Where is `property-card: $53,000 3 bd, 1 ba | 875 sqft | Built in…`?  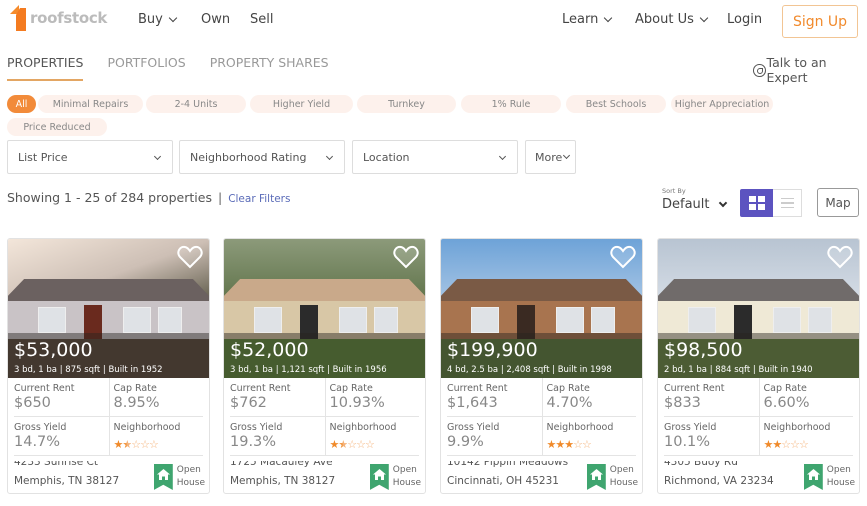
property-card: $53,000 3 bd, 1 ba | 875 sqft | Built in… is located at coordinates (108, 366).